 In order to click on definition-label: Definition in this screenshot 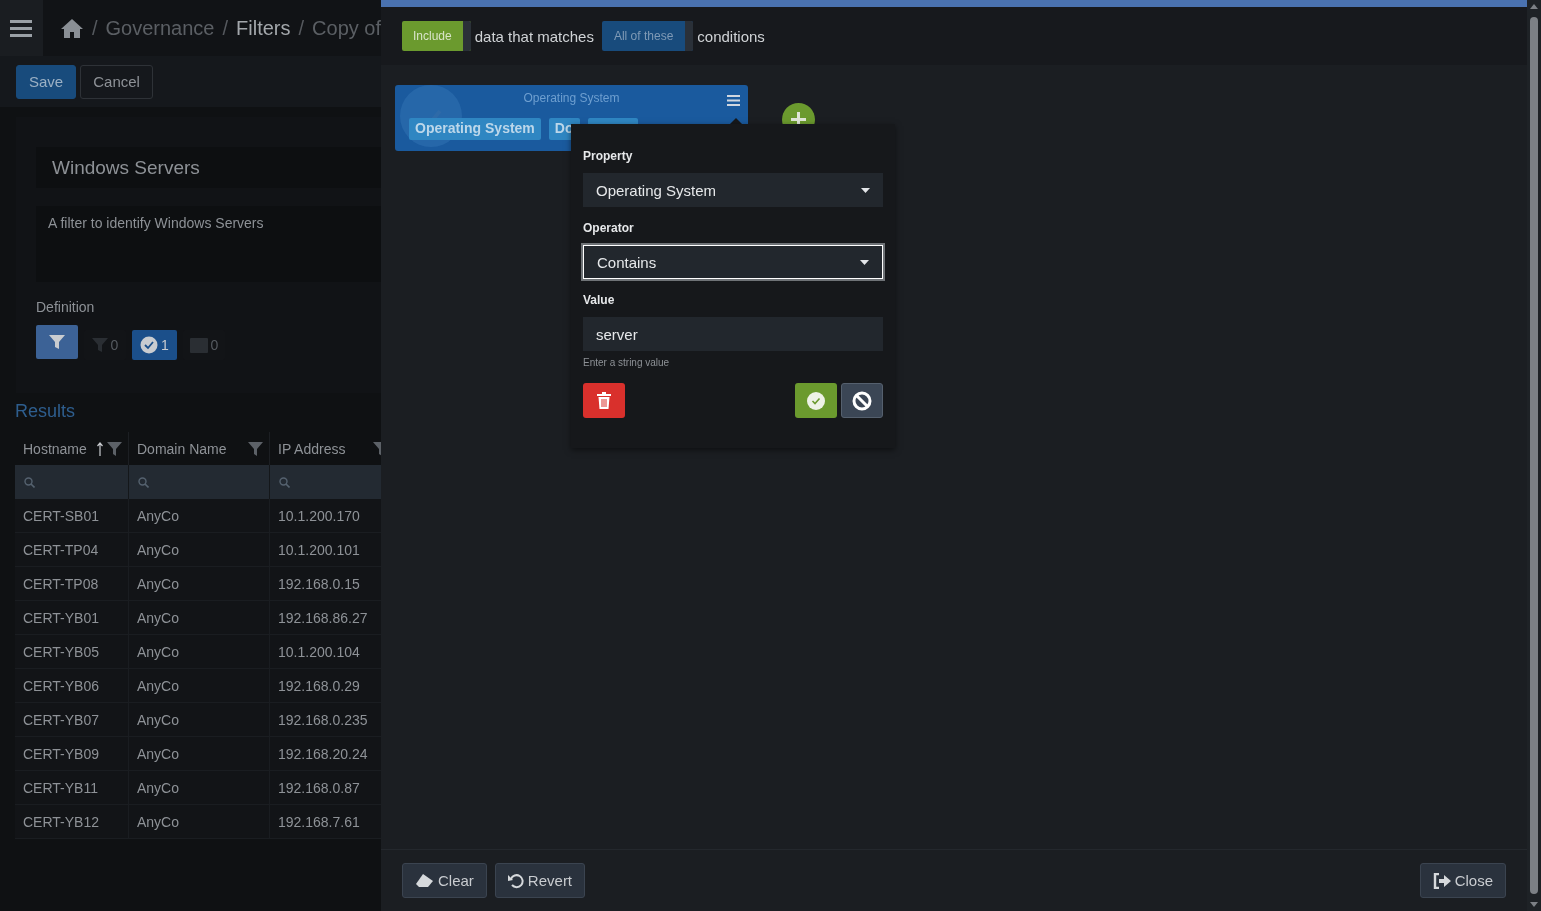, I will do `click(66, 307)`.